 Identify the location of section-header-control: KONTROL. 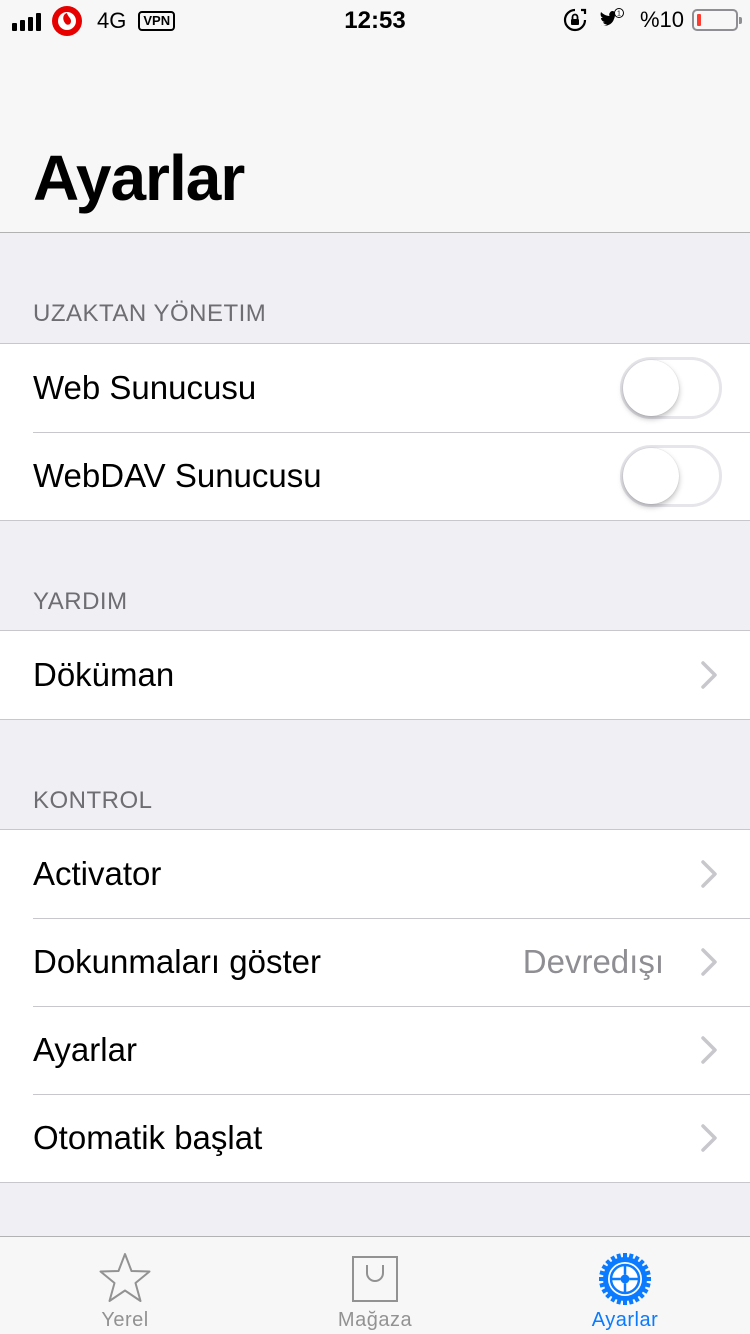
(93, 800).